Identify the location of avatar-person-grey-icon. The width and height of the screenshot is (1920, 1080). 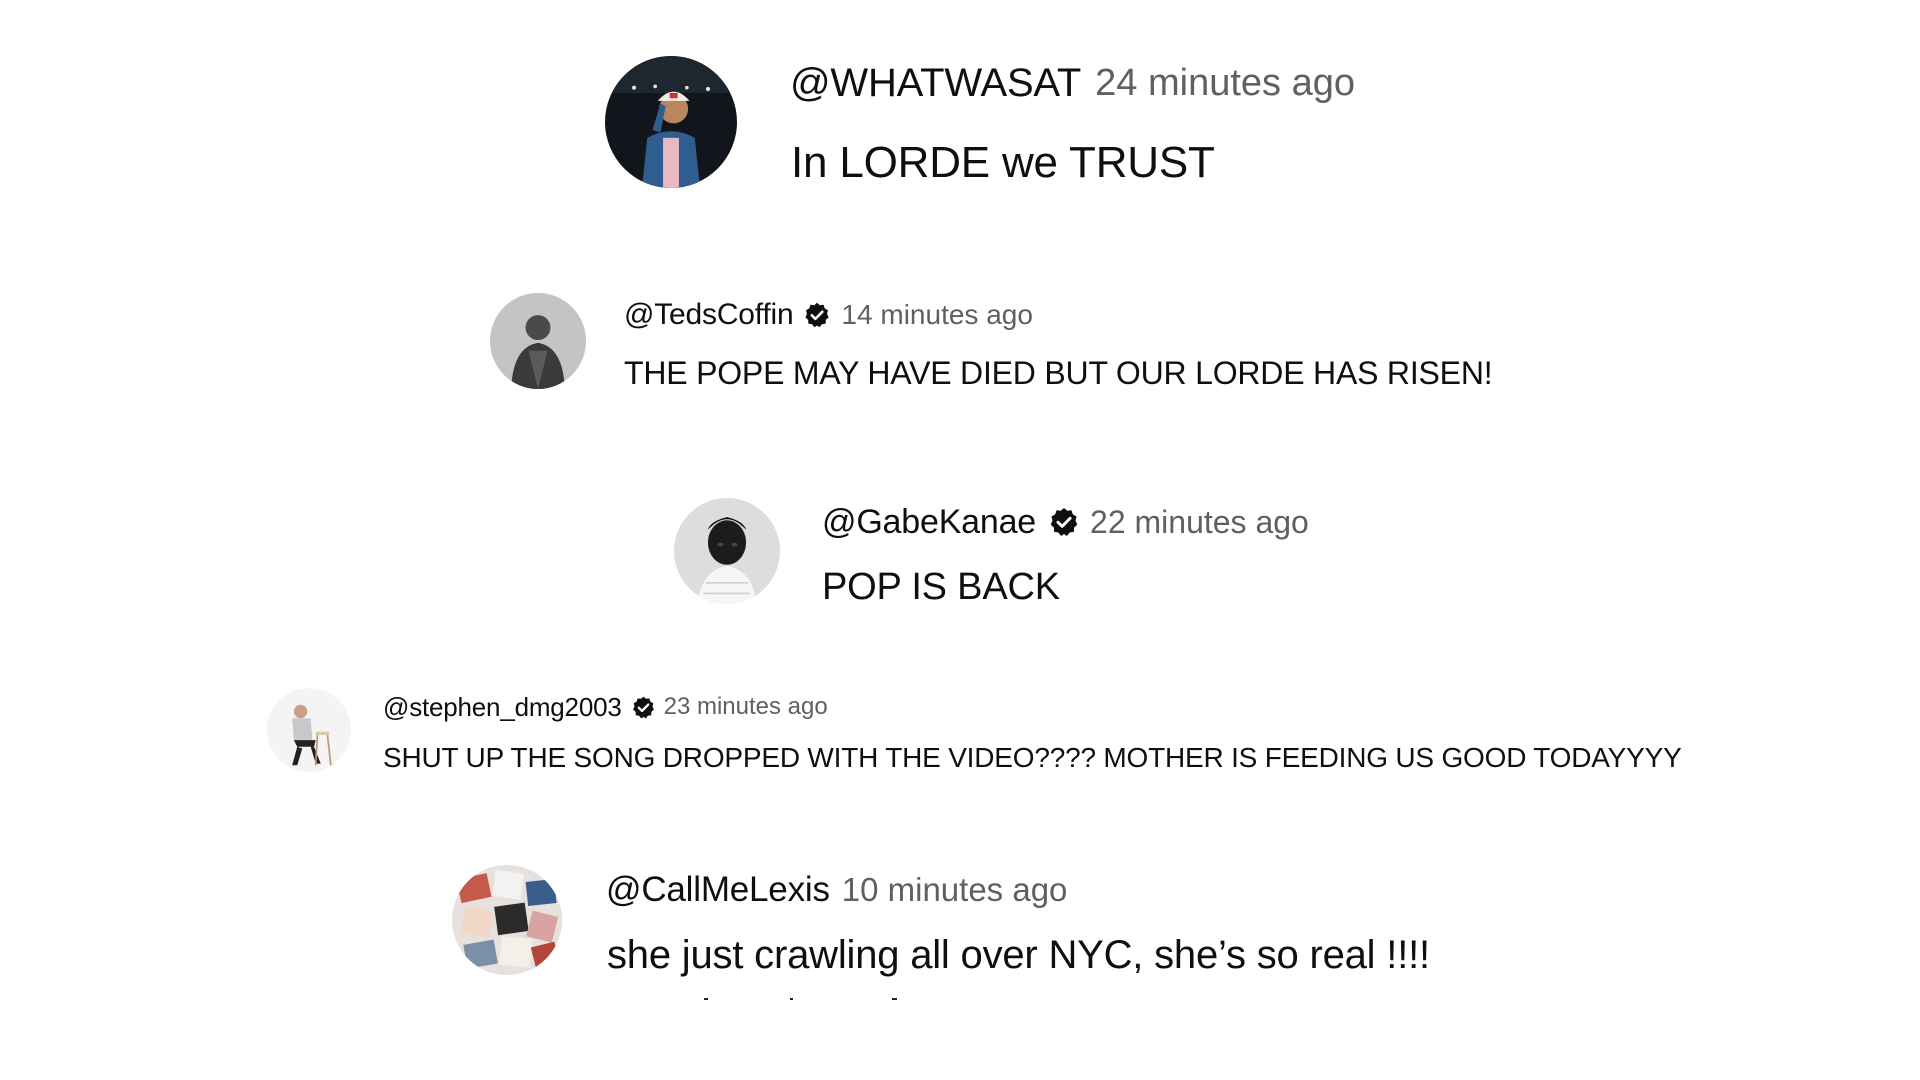
(538, 341).